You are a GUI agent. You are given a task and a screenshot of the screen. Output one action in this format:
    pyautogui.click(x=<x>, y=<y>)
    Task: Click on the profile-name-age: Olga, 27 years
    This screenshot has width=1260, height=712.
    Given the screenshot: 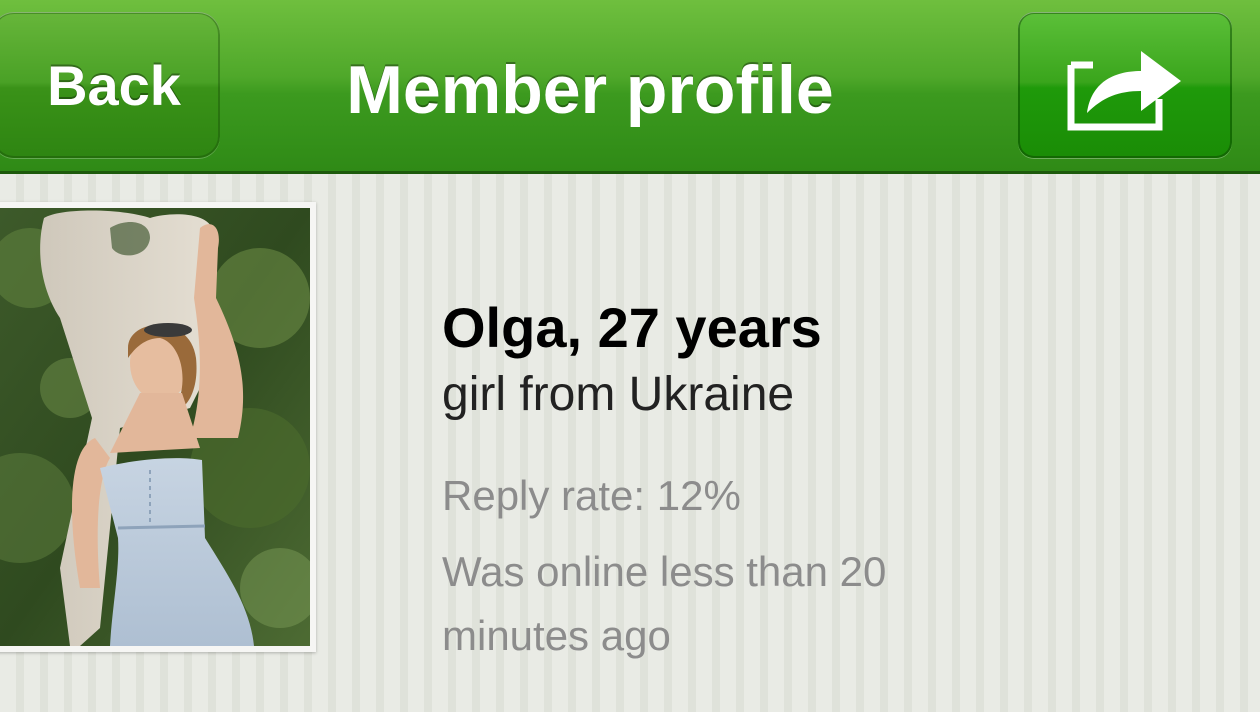 What is the action you would take?
    pyautogui.click(x=632, y=327)
    